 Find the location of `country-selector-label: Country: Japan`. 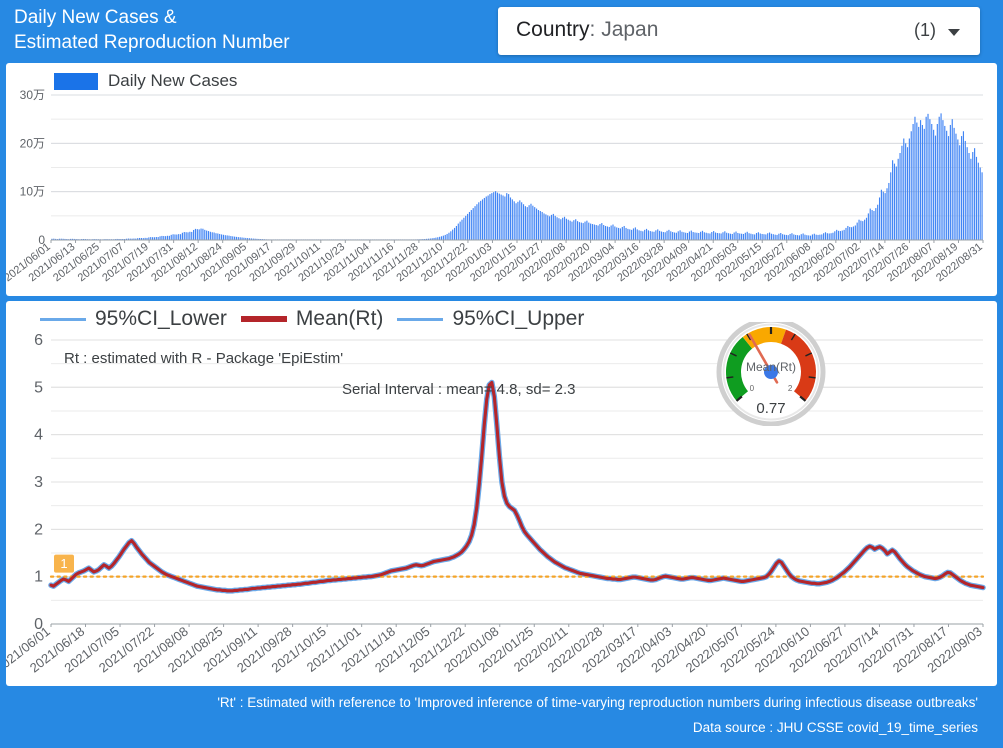

country-selector-label: Country: Japan is located at coordinates (587, 29).